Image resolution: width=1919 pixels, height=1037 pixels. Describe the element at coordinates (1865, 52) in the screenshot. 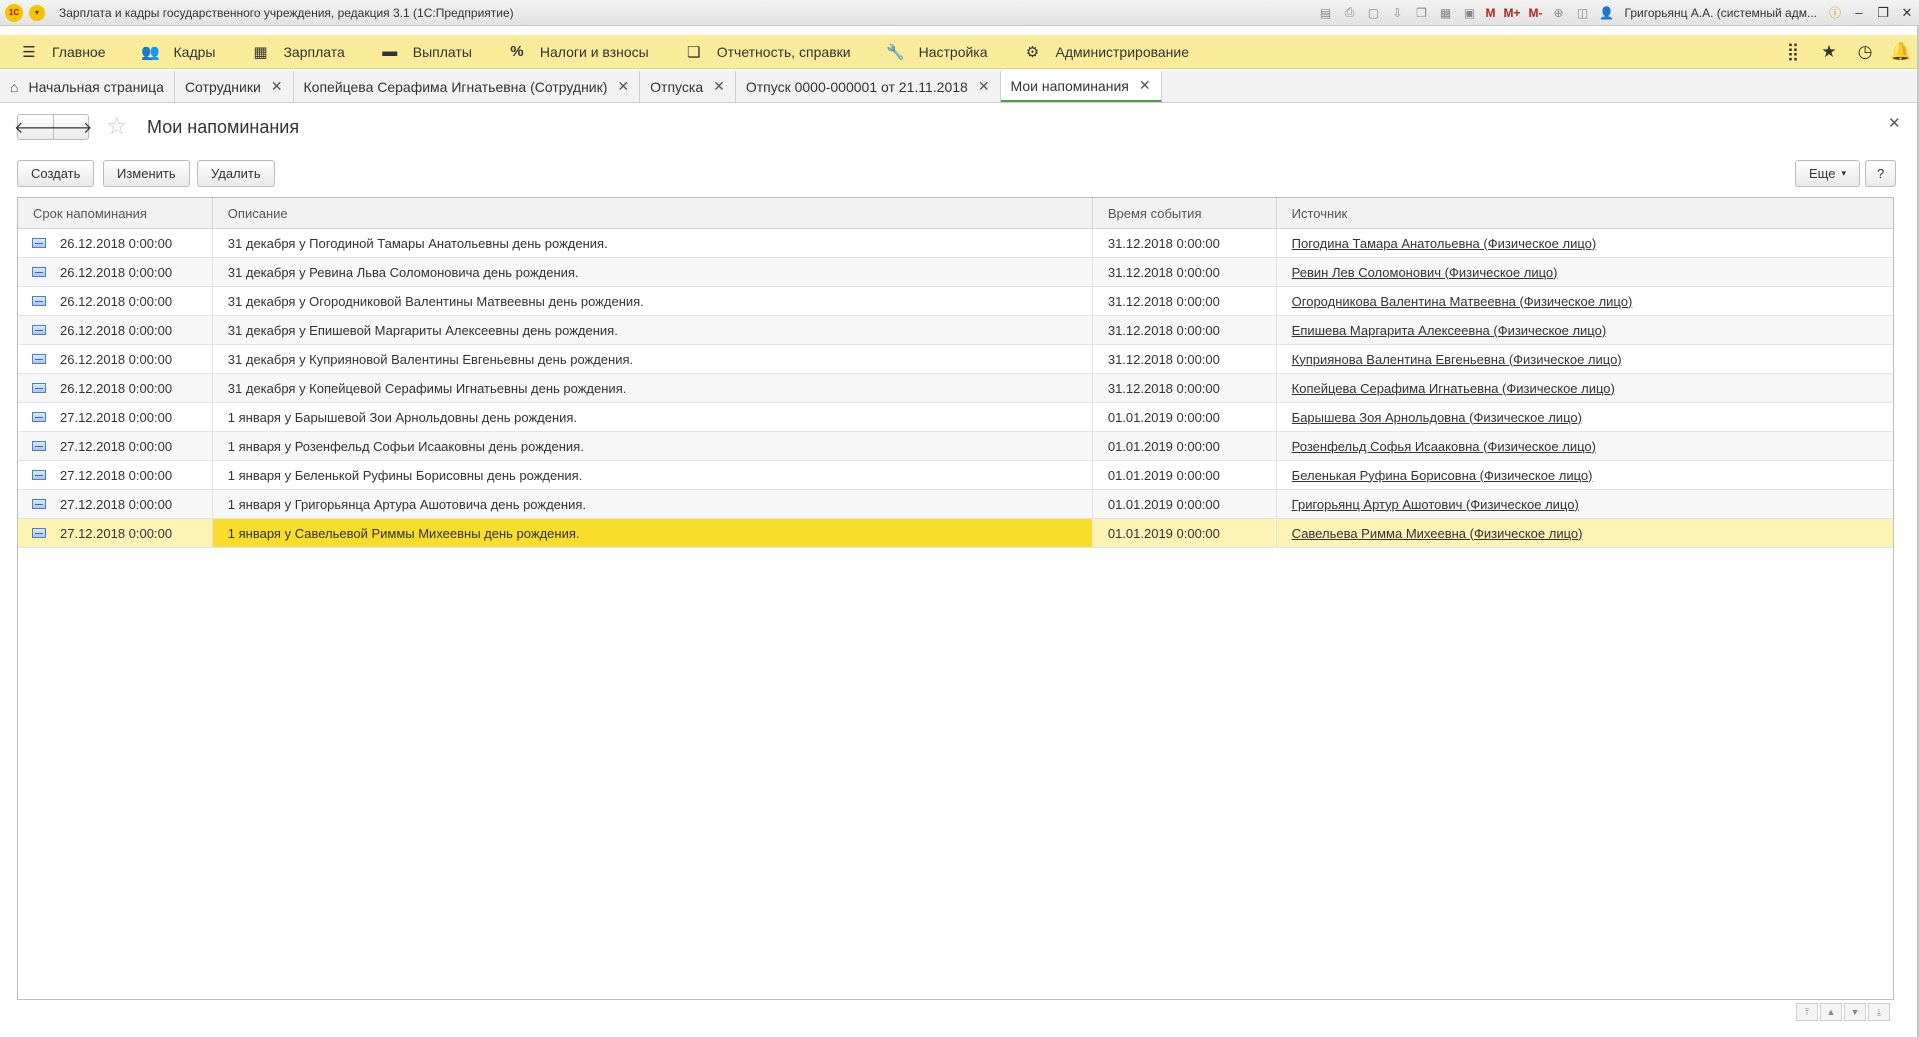

I see `history-clock-icon: ◷` at that location.